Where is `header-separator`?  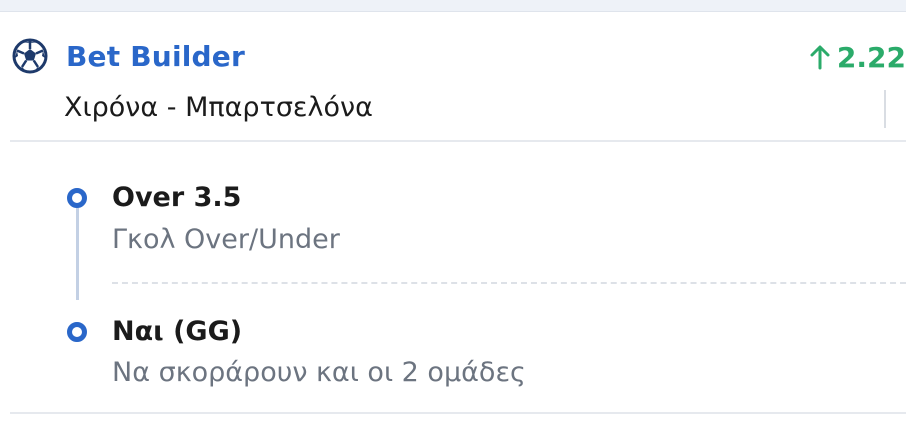
header-separator is located at coordinates (458, 141).